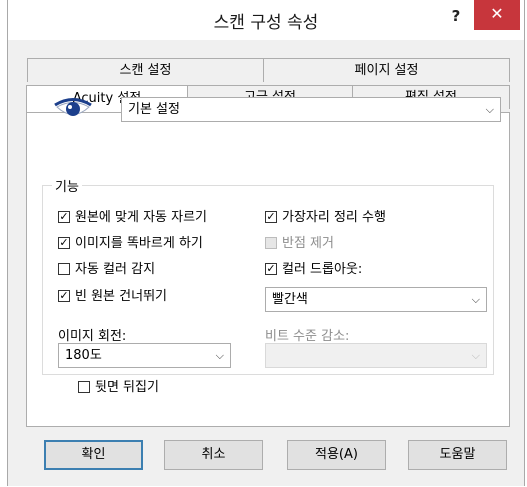 Image resolution: width=527 pixels, height=487 pixels. I want to click on help-icon: ?, so click(456, 17).